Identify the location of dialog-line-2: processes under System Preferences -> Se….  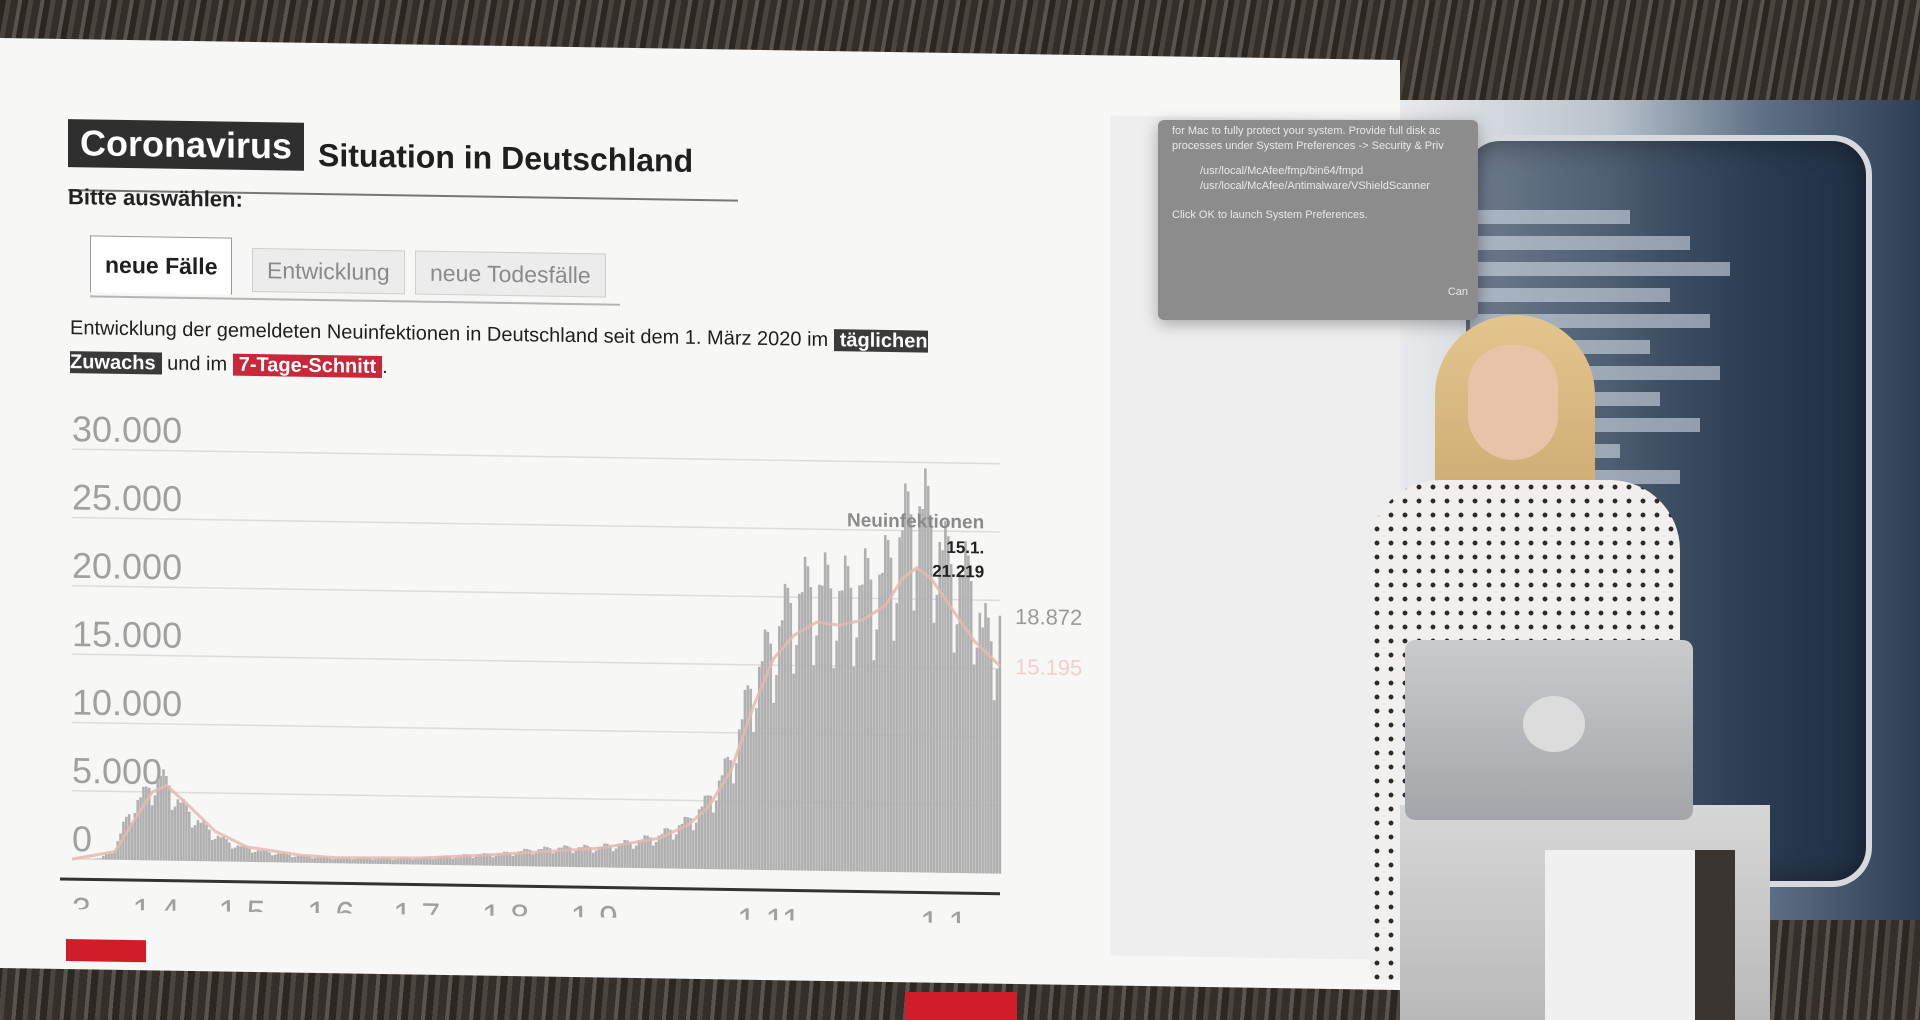
(1308, 146).